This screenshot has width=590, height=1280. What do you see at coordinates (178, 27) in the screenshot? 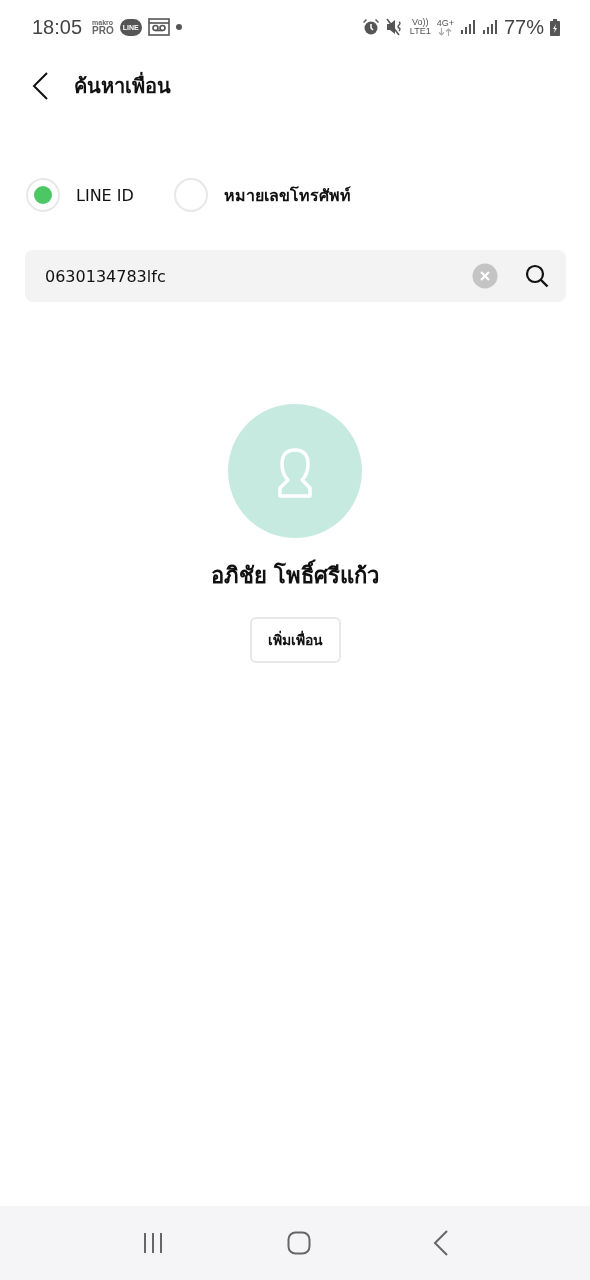
I see `dot-icon` at bounding box center [178, 27].